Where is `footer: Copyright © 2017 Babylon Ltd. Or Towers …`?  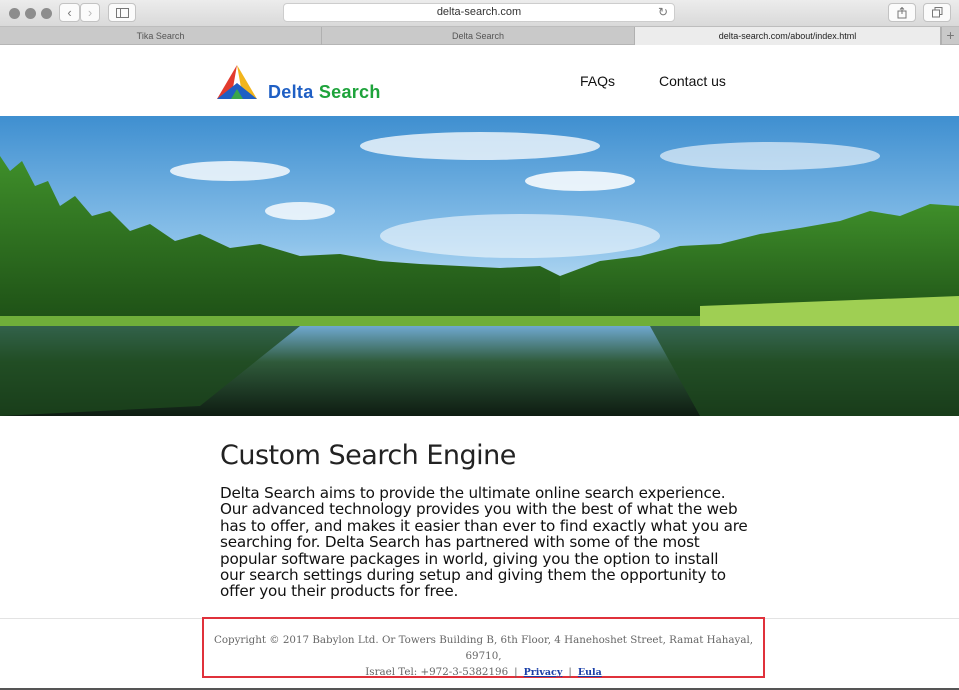
footer: Copyright © 2017 Babylon Ltd. Or Towers … is located at coordinates (483, 656).